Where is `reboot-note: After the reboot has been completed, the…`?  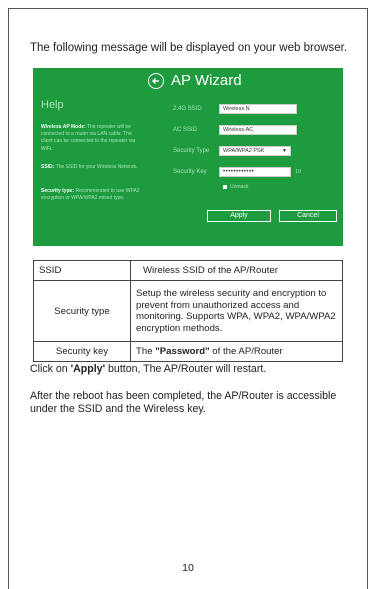
reboot-note: After the reboot has been completed, the… is located at coordinates (183, 403).